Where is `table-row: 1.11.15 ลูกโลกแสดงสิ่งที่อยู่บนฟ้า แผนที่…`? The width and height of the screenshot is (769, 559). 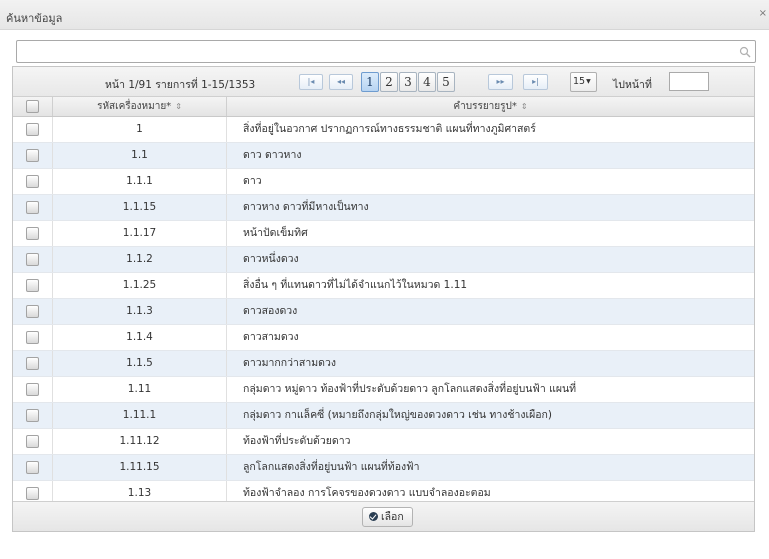
table-row: 1.11.15 ลูกโลกแสดงสิ่งที่อยู่บนฟ้า แผนที่… is located at coordinates (383, 468).